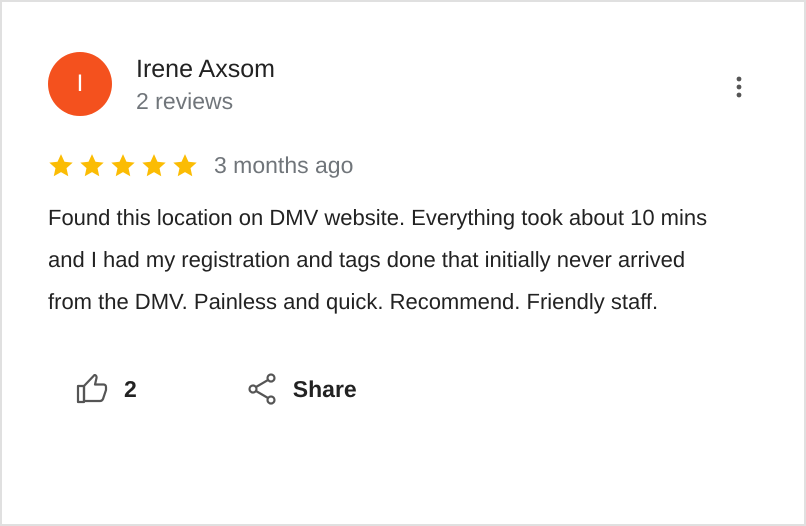 Image resolution: width=806 pixels, height=526 pixels. What do you see at coordinates (130, 389) in the screenshot?
I see `like-count: 2` at bounding box center [130, 389].